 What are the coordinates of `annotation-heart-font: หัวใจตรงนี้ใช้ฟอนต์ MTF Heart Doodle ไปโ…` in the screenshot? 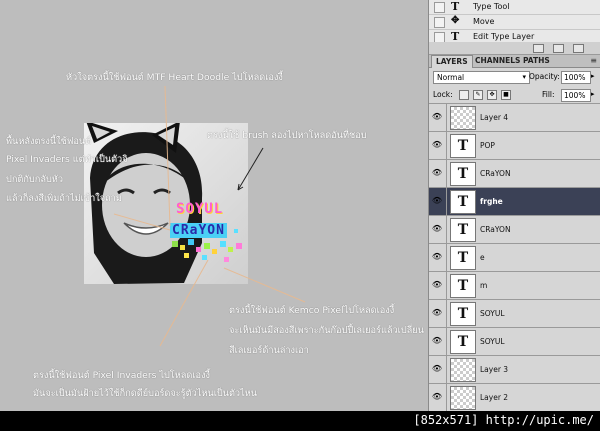 It's located at (174, 77).